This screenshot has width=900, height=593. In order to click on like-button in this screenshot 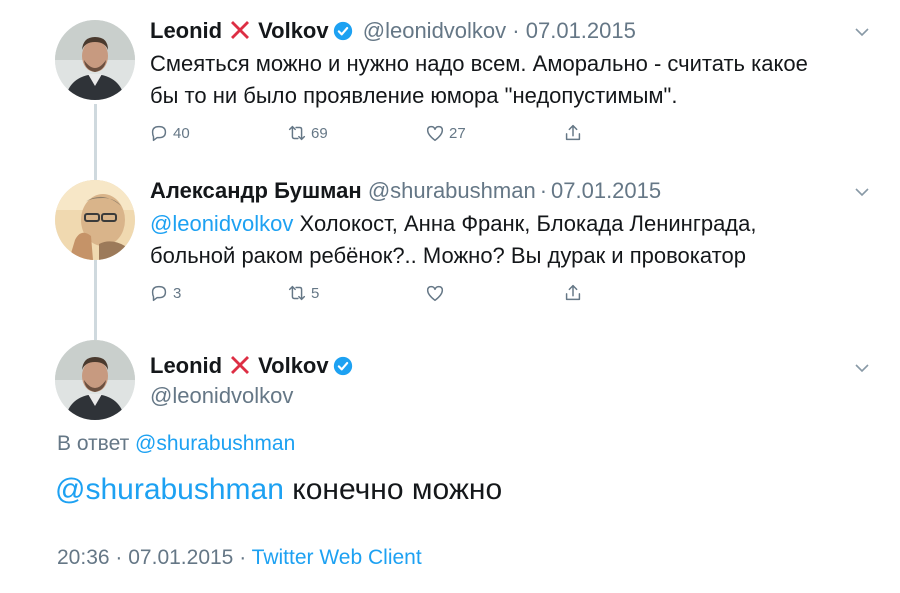, I will do `click(436, 293)`.